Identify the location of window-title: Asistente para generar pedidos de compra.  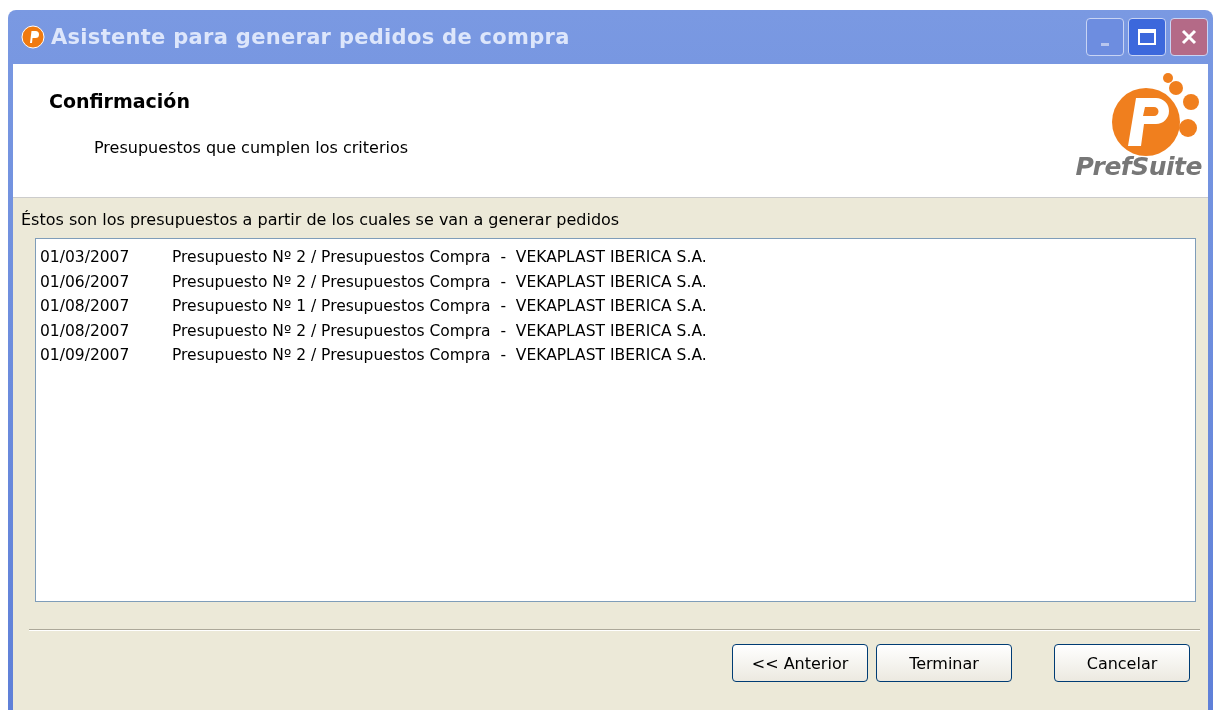
(311, 37).